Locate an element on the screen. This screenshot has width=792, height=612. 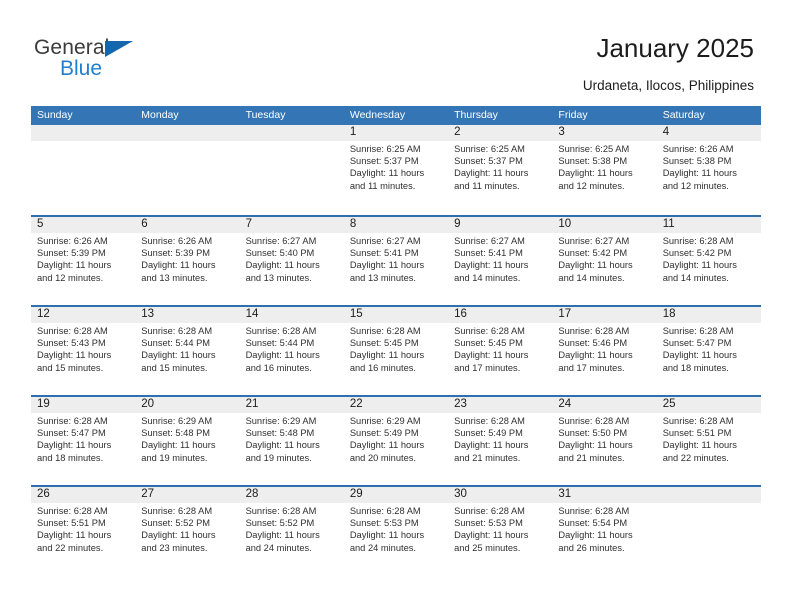
day-number: 31 is located at coordinates (565, 494).